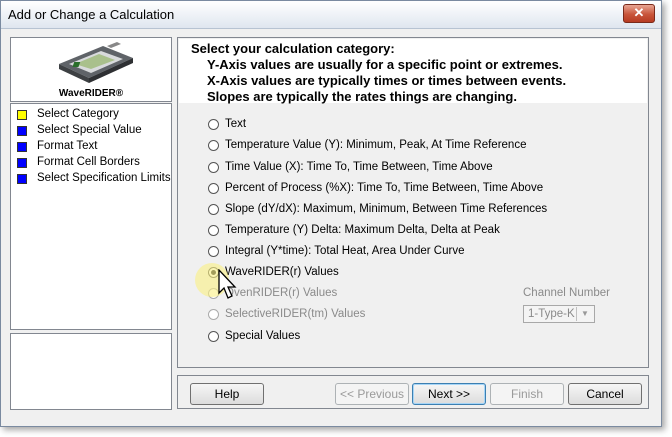  What do you see at coordinates (295, 314) in the screenshot?
I see `option-label: SelectiveRIDER(tm) Values` at bounding box center [295, 314].